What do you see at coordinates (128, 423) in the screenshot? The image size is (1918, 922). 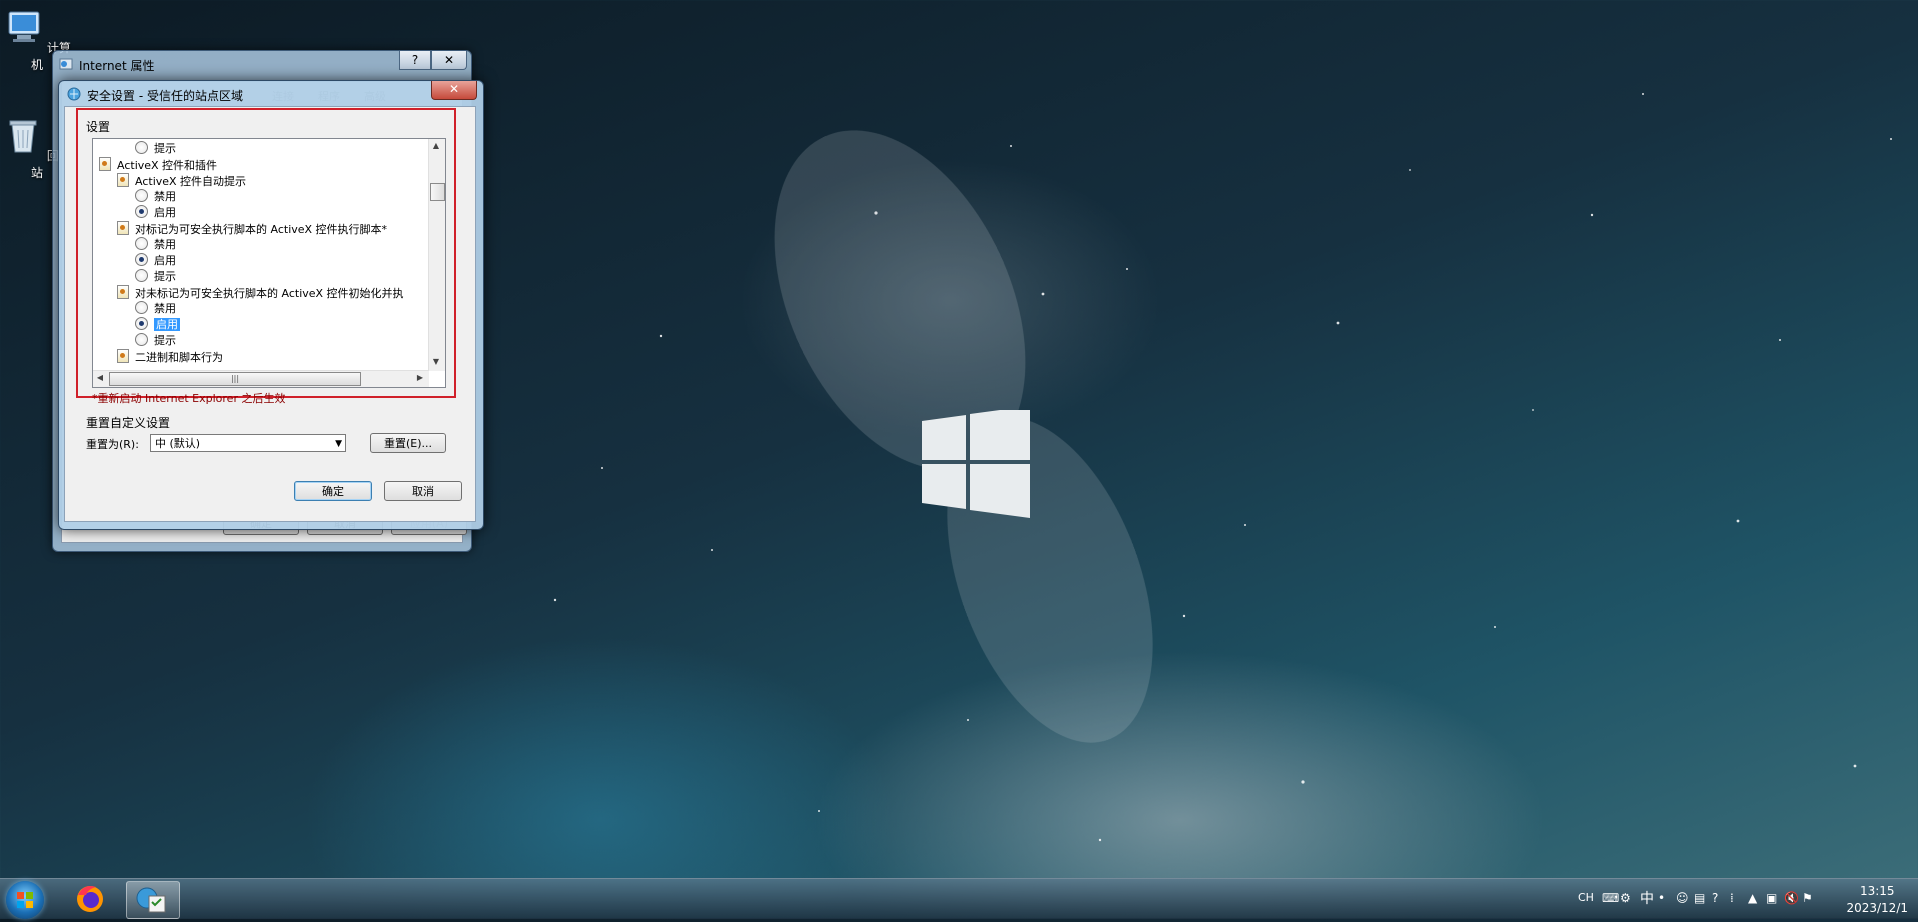 I see `reset-group-label: 重置自定义设置` at bounding box center [128, 423].